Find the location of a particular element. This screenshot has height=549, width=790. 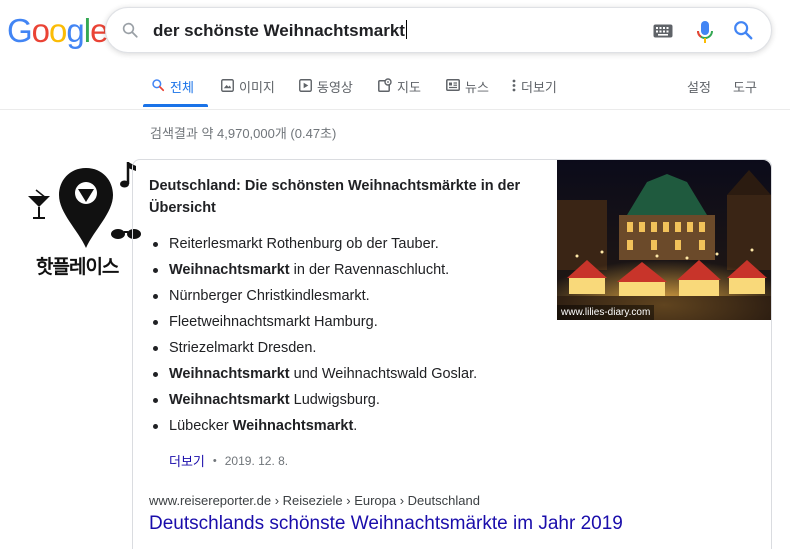

video-icon is located at coordinates (305, 86).